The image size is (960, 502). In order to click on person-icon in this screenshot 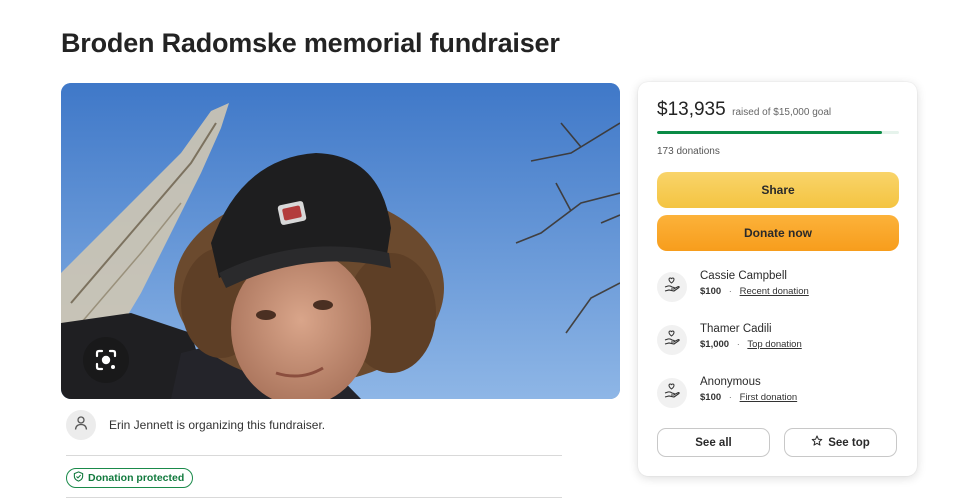, I will do `click(81, 425)`.